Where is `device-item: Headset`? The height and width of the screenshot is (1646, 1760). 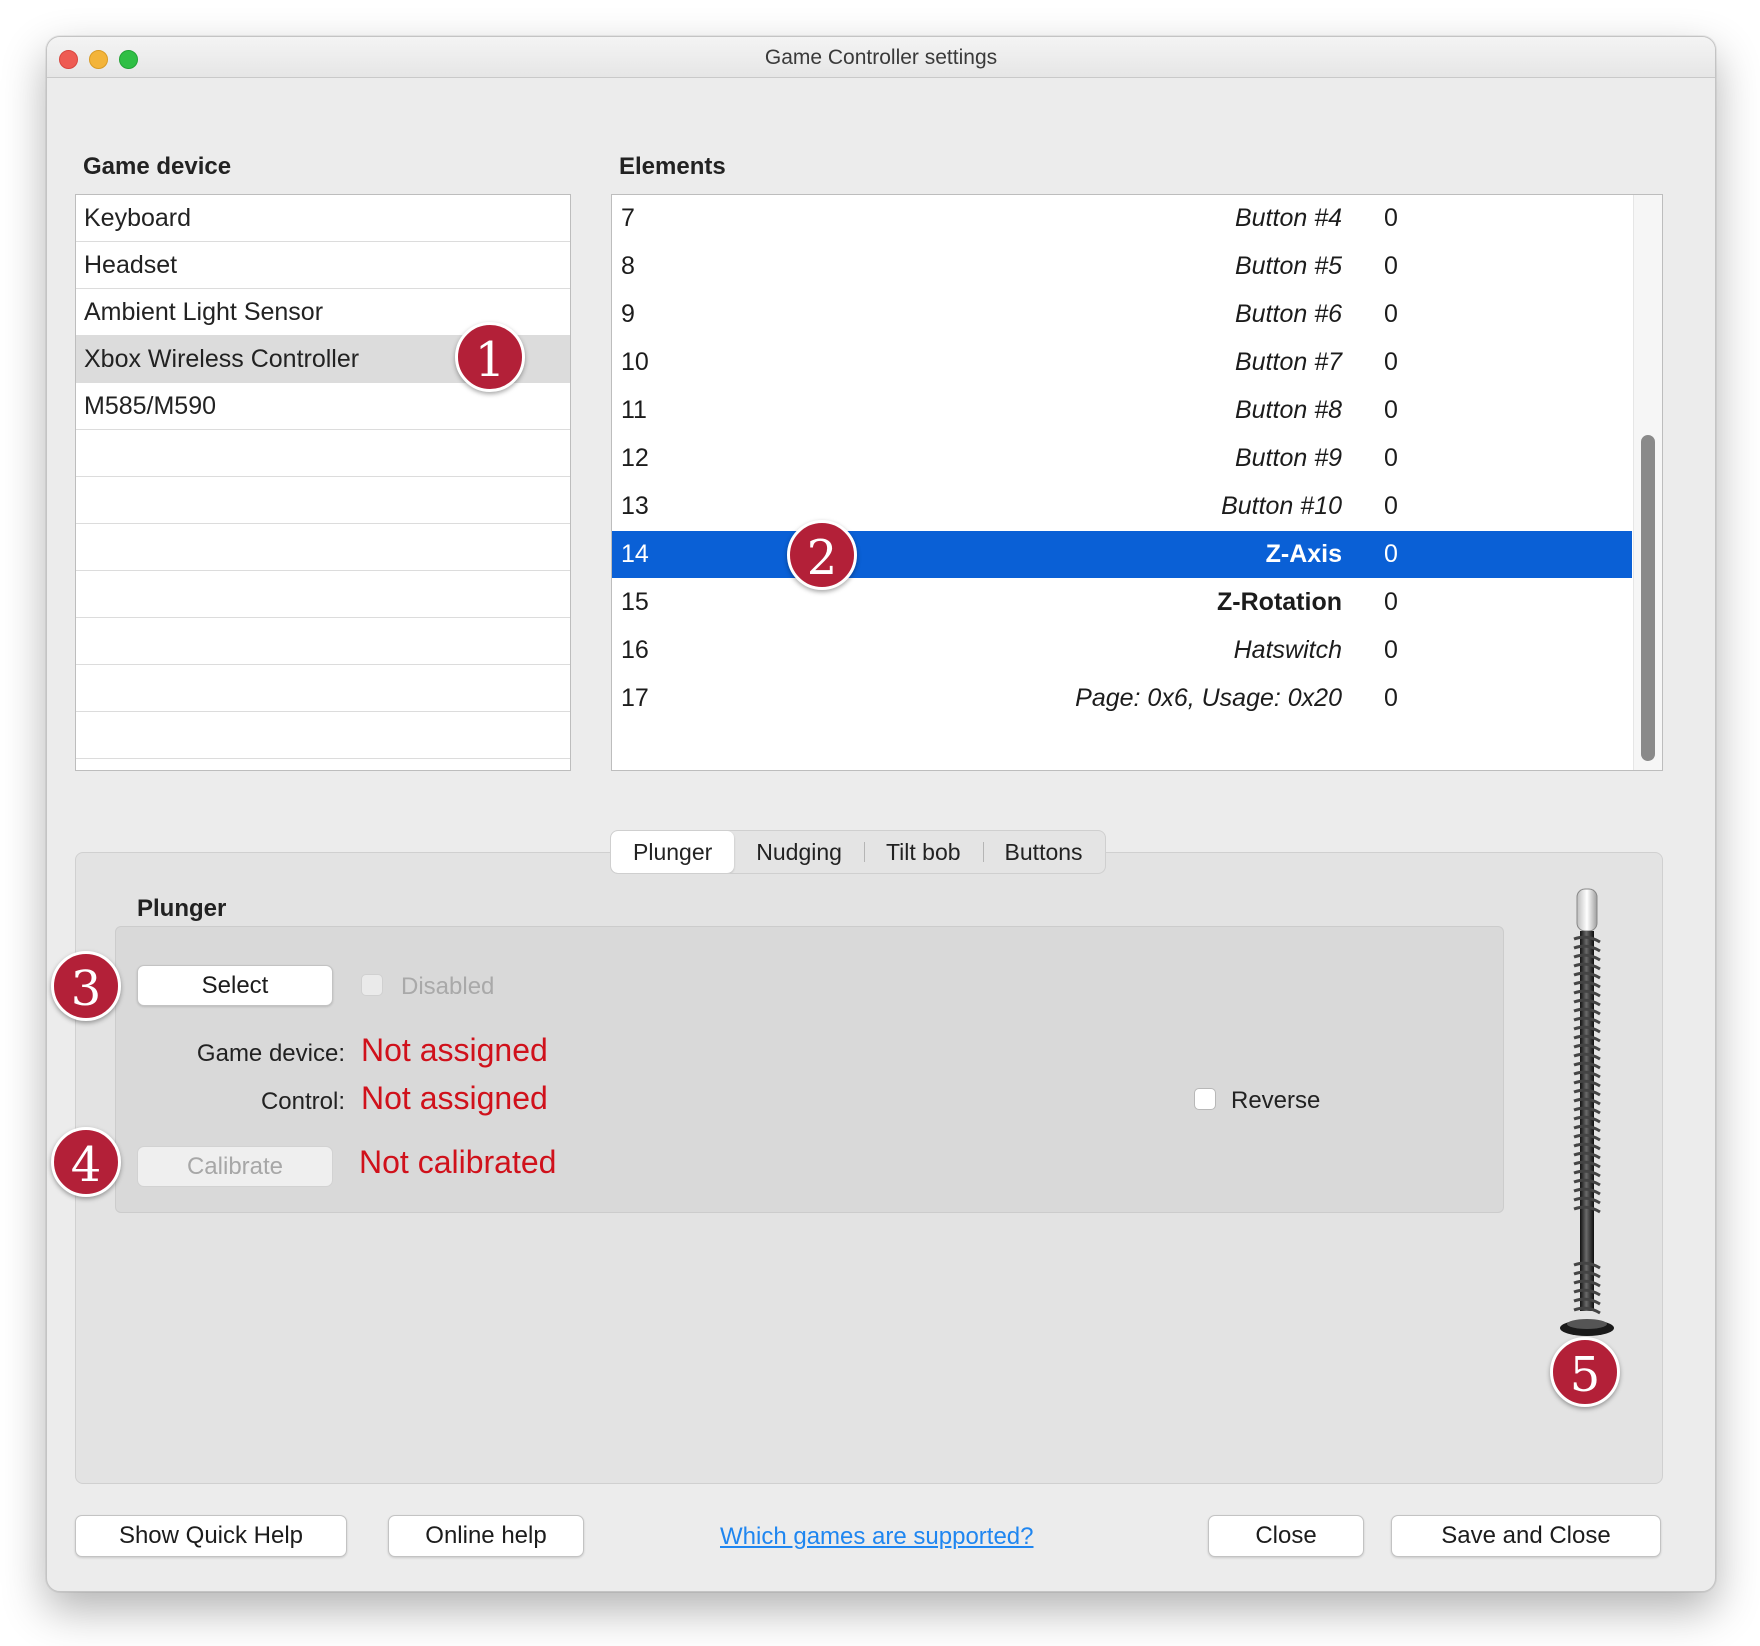
device-item: Headset is located at coordinates (323, 265).